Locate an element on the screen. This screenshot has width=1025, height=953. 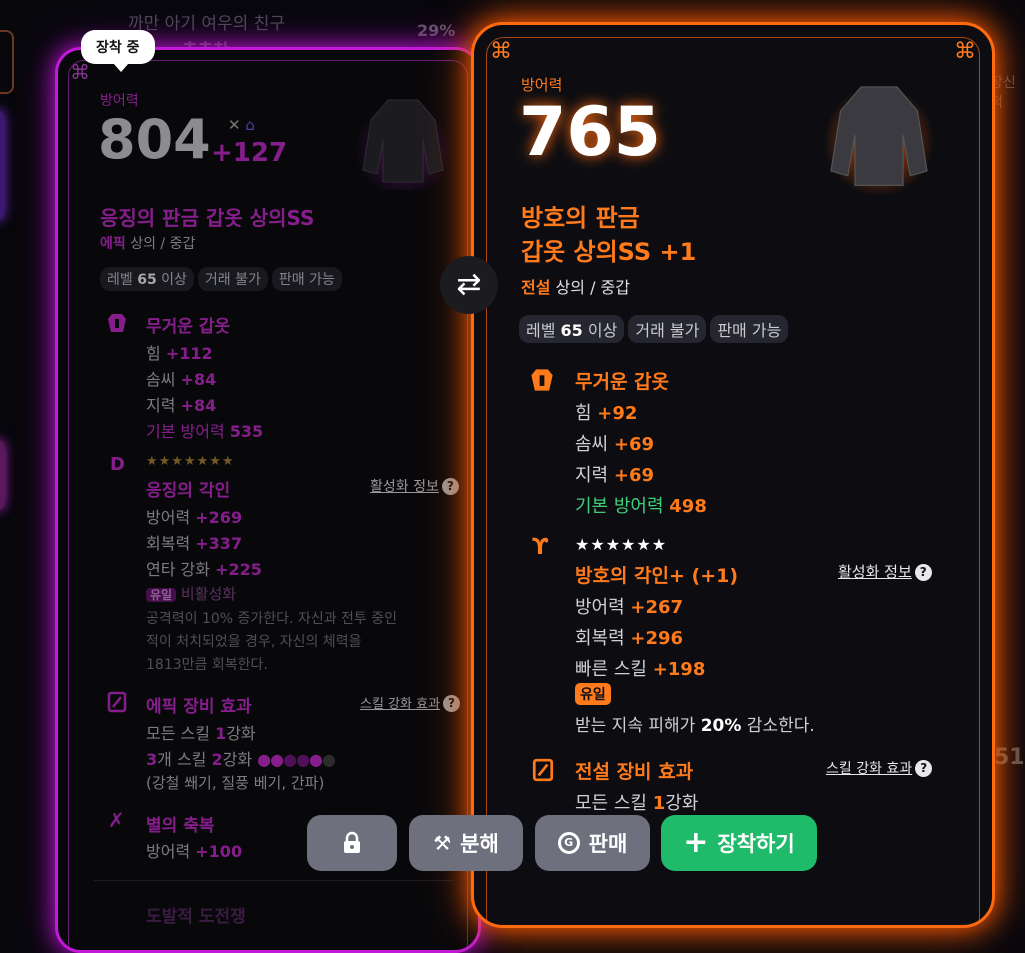
epic-effect-line-3: (강철 쐐기, 질풍 베기, 간파) is located at coordinates (235, 783).